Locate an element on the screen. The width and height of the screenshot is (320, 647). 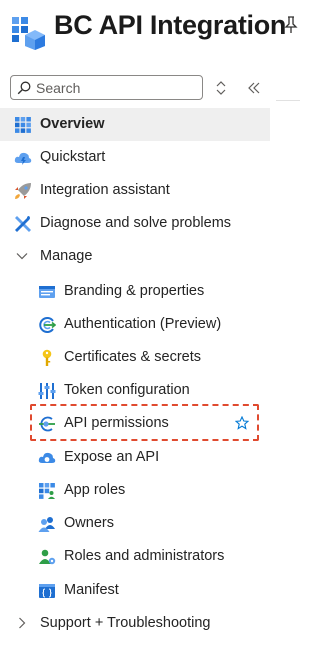
pin-icon is located at coordinates (291, 25).